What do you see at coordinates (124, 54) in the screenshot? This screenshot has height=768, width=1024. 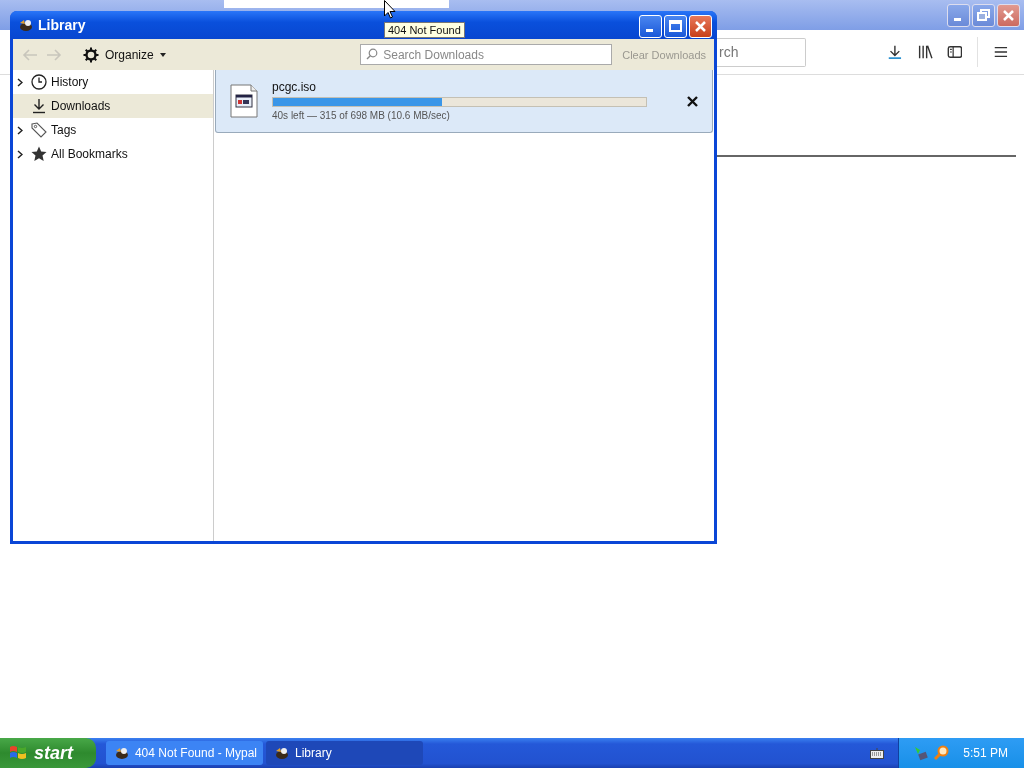 I see `organize-button: Organize` at bounding box center [124, 54].